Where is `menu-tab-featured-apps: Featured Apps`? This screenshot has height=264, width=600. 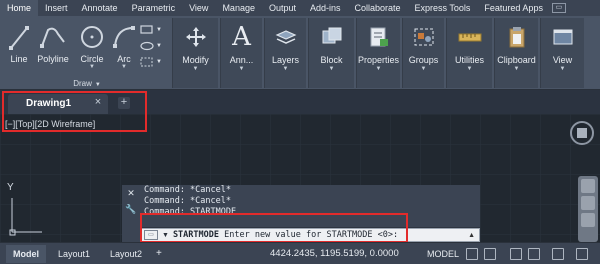 menu-tab-featured-apps: Featured Apps is located at coordinates (513, 8).